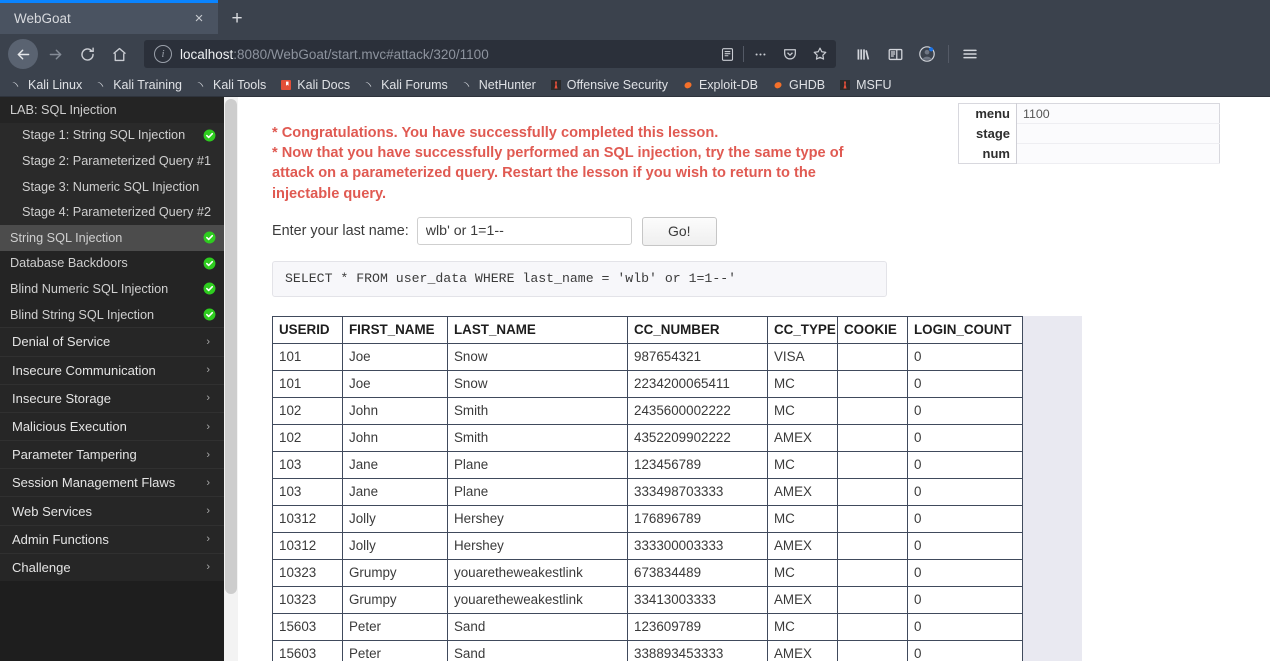  I want to click on debug-value-num, so click(1118, 153).